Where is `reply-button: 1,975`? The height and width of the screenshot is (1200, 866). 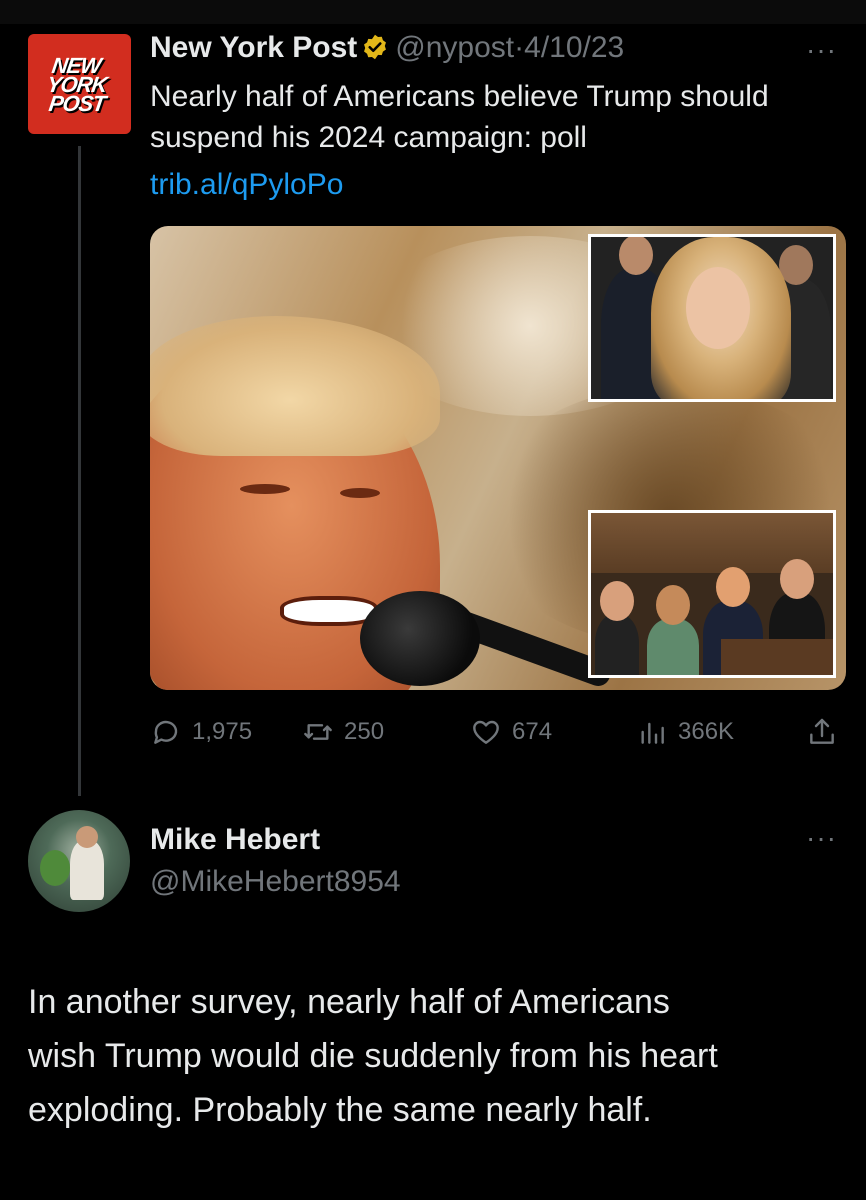 reply-button: 1,975 is located at coordinates (201, 732).